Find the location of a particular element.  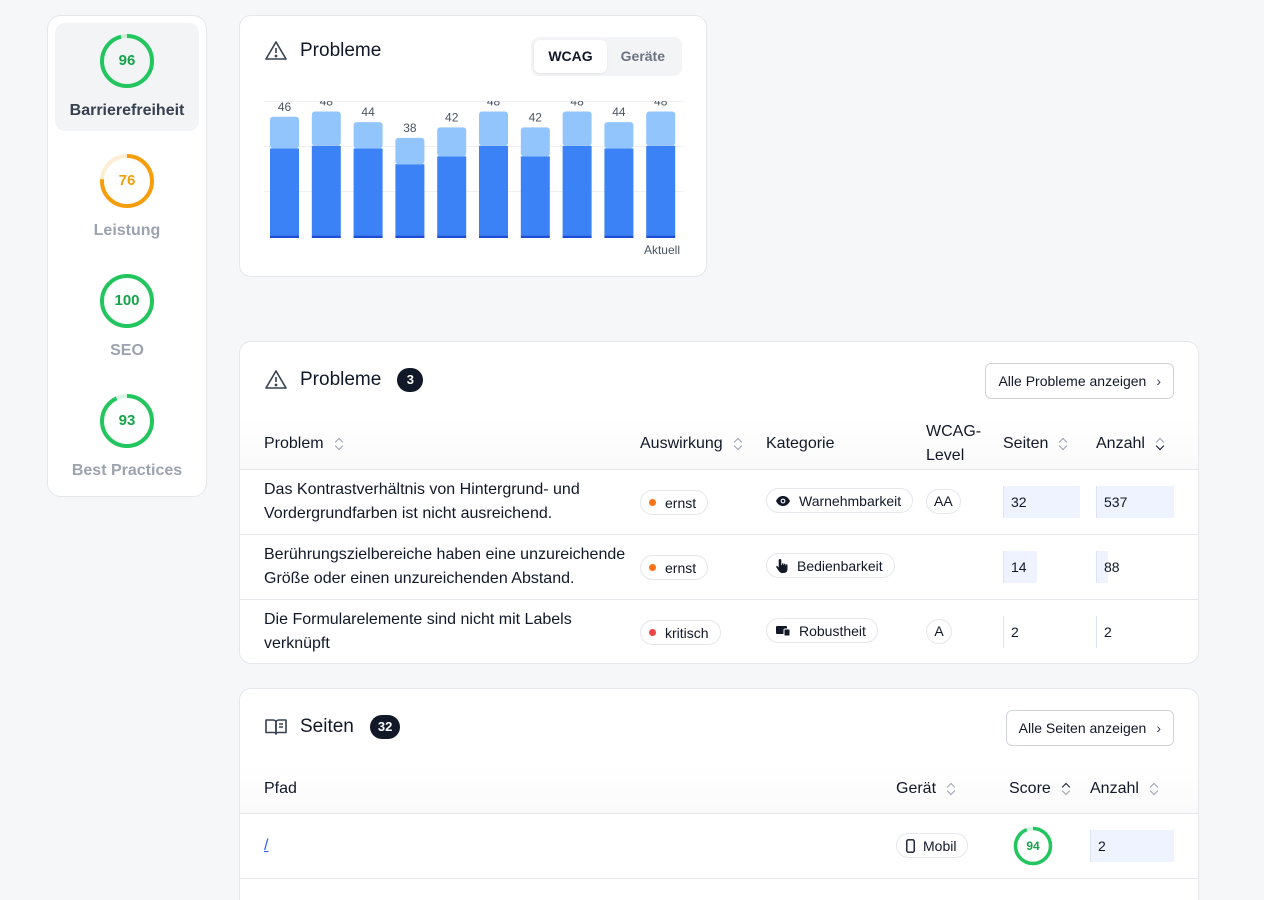

col-path-label: Pfad is located at coordinates (280, 788).